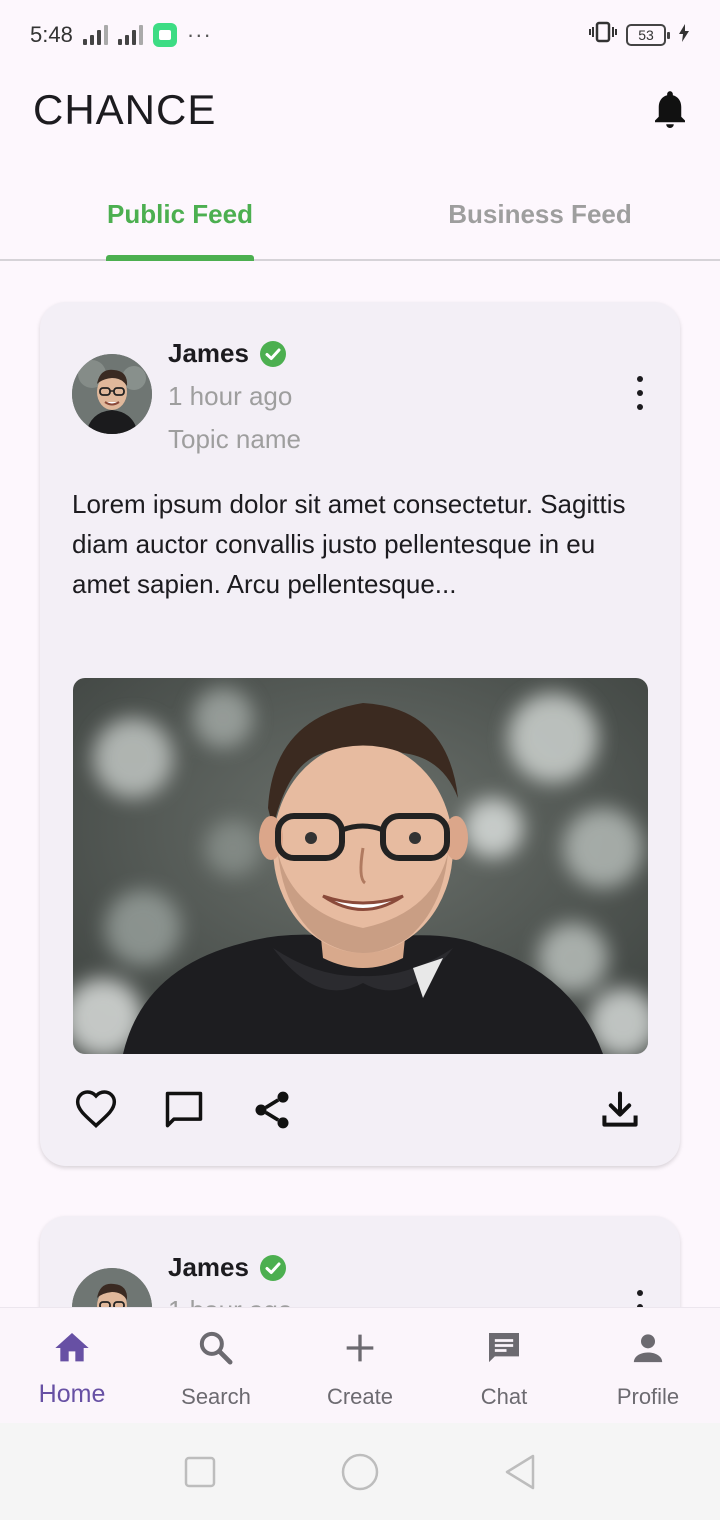  Describe the element at coordinates (360, 1348) in the screenshot. I see `plus-icon` at that location.